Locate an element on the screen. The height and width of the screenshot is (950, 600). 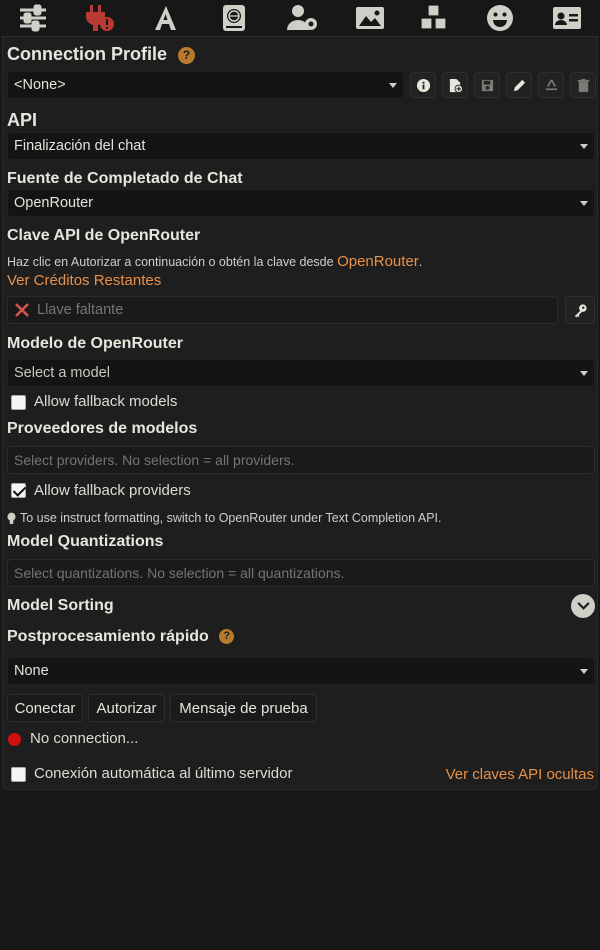
status-indicator is located at coordinates (14, 739).